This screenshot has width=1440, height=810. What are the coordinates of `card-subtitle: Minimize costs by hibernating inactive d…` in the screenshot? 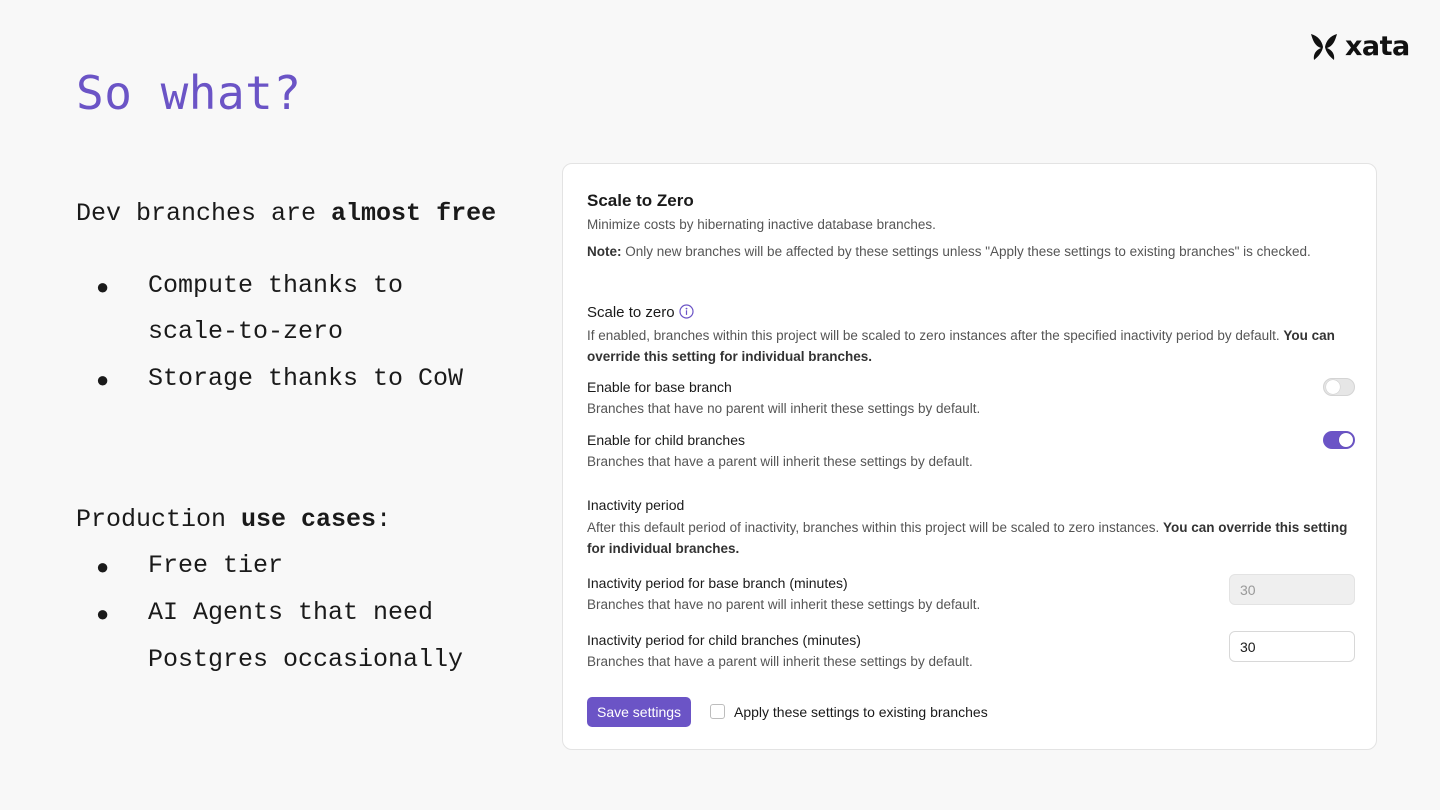 It's located at (761, 224).